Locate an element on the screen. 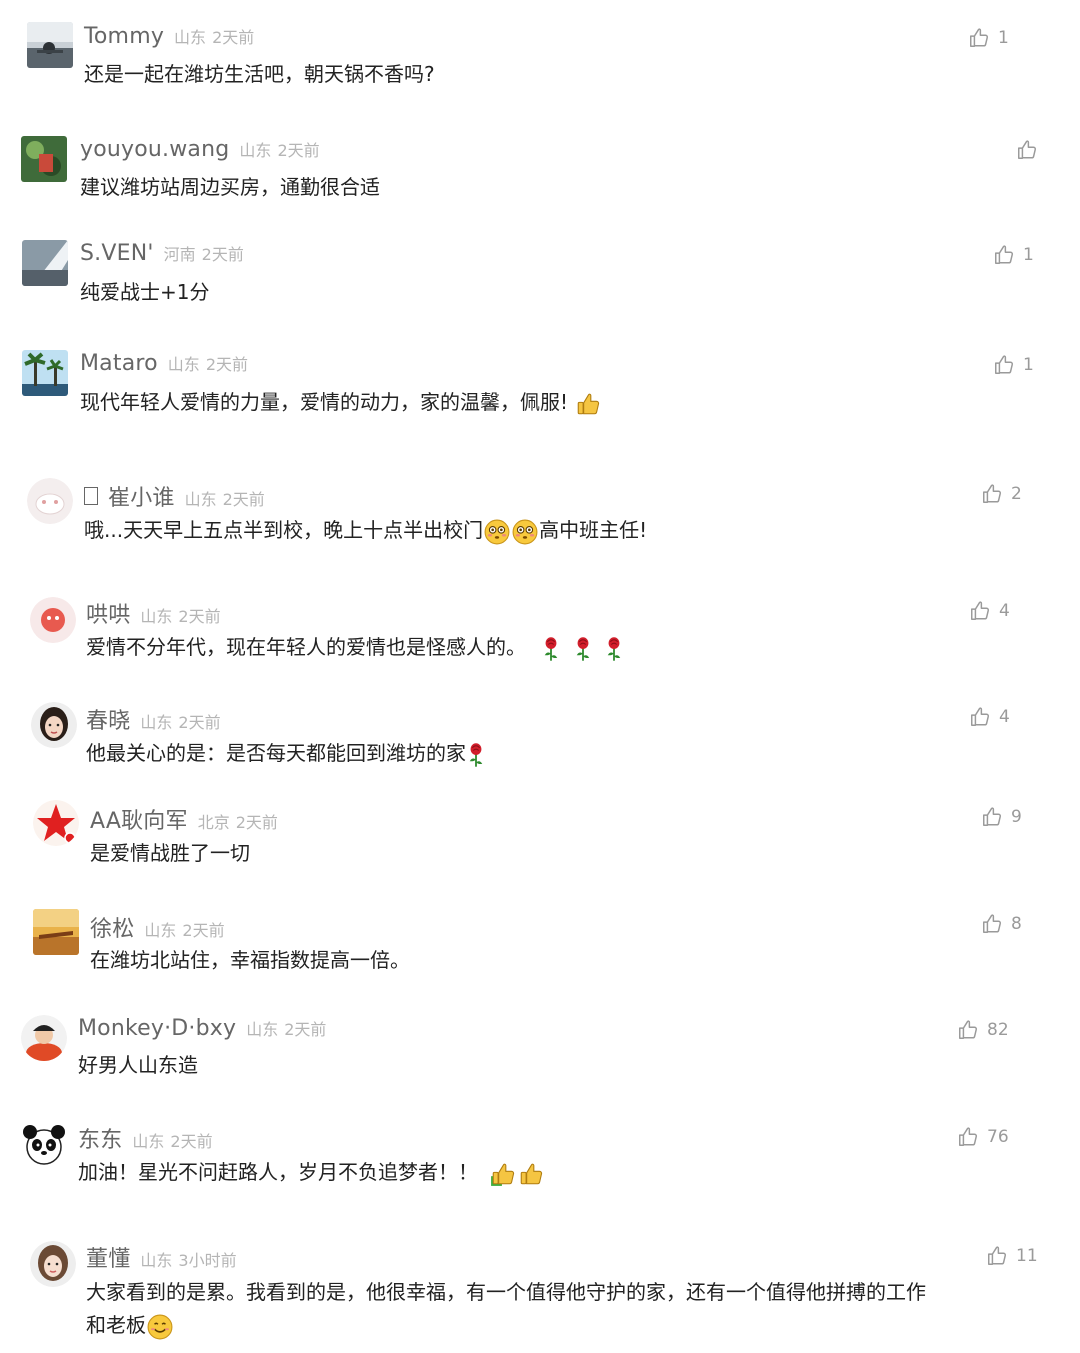  comment-text-content: 爱情不分年代，现在年轻人的爱情也是怪感人的。 is located at coordinates (306, 647).